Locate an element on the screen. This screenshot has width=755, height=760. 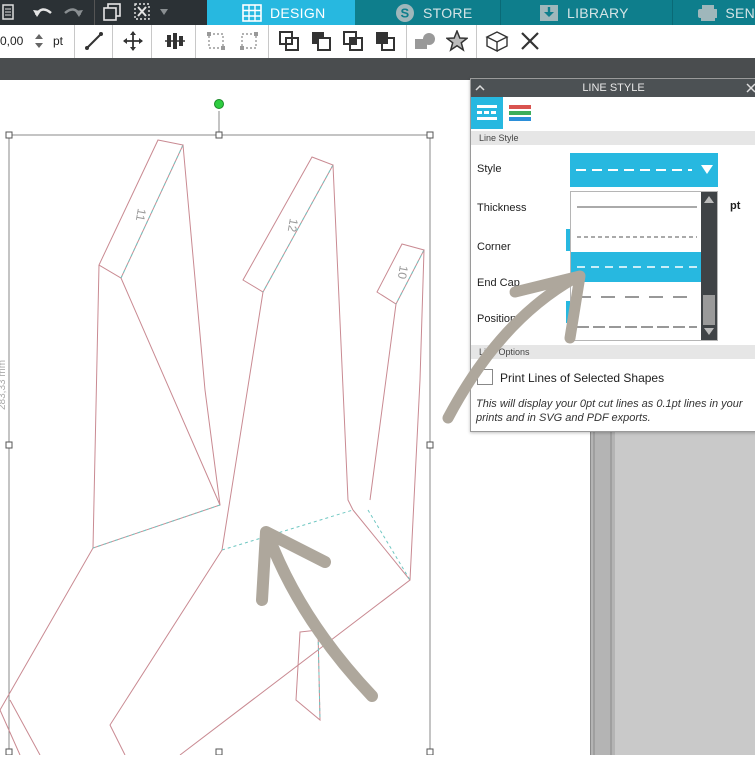
scroll-up-icon is located at coordinates (709, 199).